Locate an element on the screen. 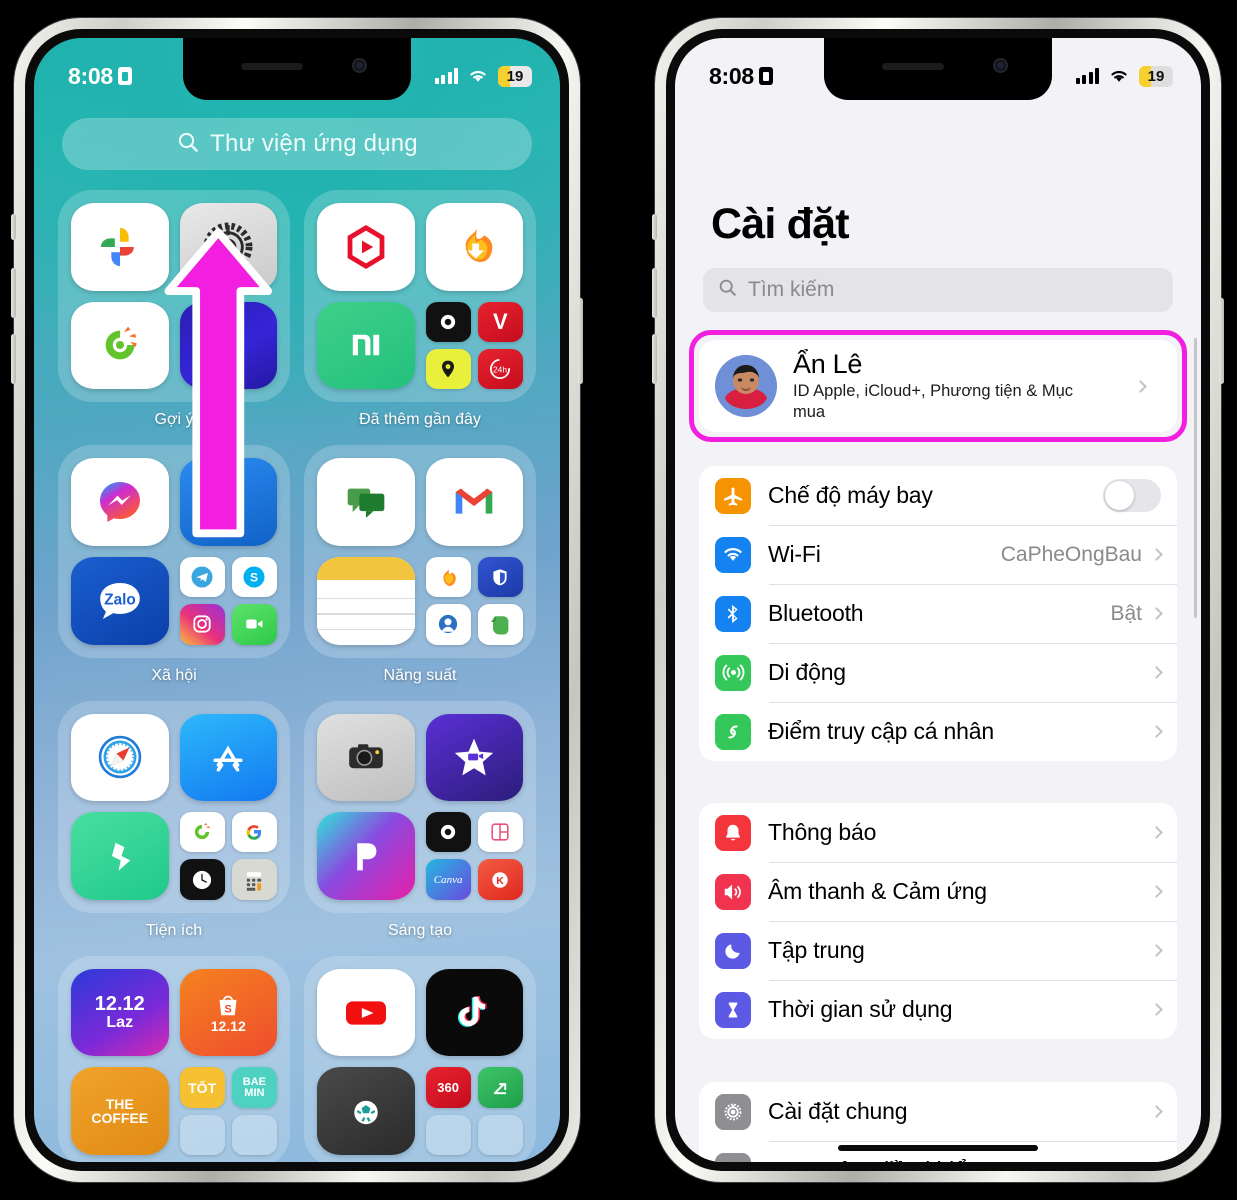 Image resolution: width=1237 pixels, height=1200 pixels. app-360: 360 is located at coordinates (448, 1087).